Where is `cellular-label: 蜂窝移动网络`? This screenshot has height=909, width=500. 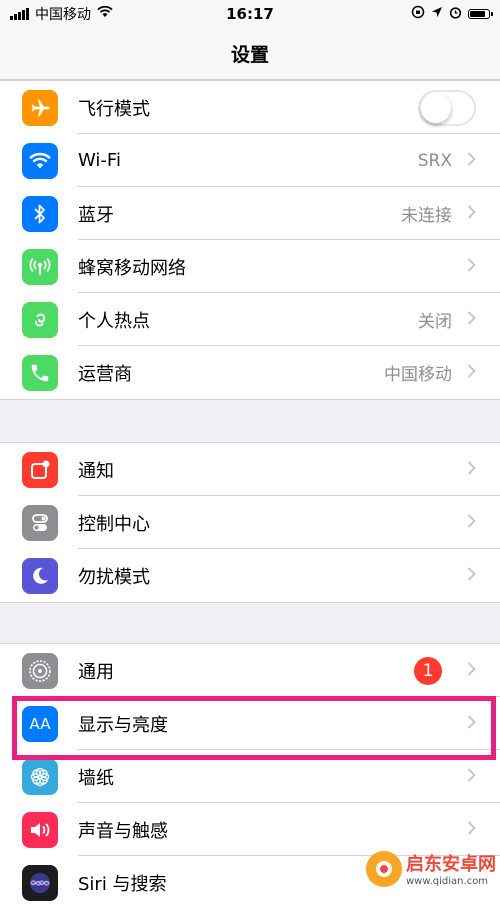
cellular-label: 蜂窝移动网络 is located at coordinates (132, 268).